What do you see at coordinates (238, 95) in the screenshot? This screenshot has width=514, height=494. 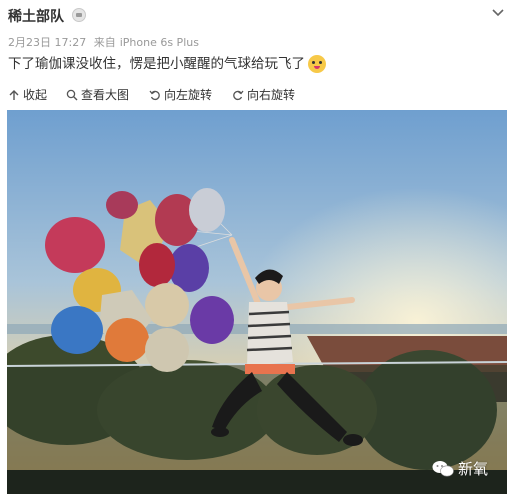 I see `rotate-right-icon` at bounding box center [238, 95].